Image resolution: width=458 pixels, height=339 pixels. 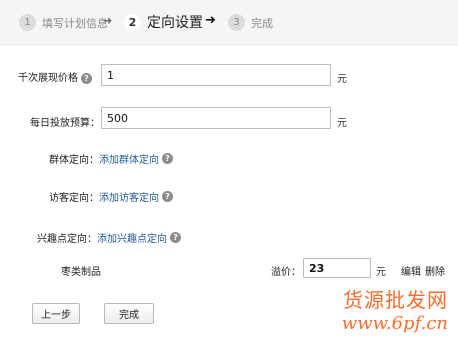 I want to click on premium-label: 溢价：, so click(x=286, y=272).